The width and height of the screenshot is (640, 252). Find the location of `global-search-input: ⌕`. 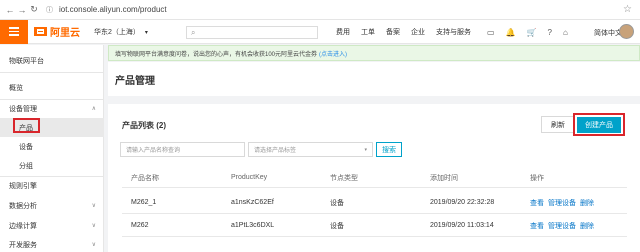

global-search-input: ⌕ is located at coordinates (252, 32).